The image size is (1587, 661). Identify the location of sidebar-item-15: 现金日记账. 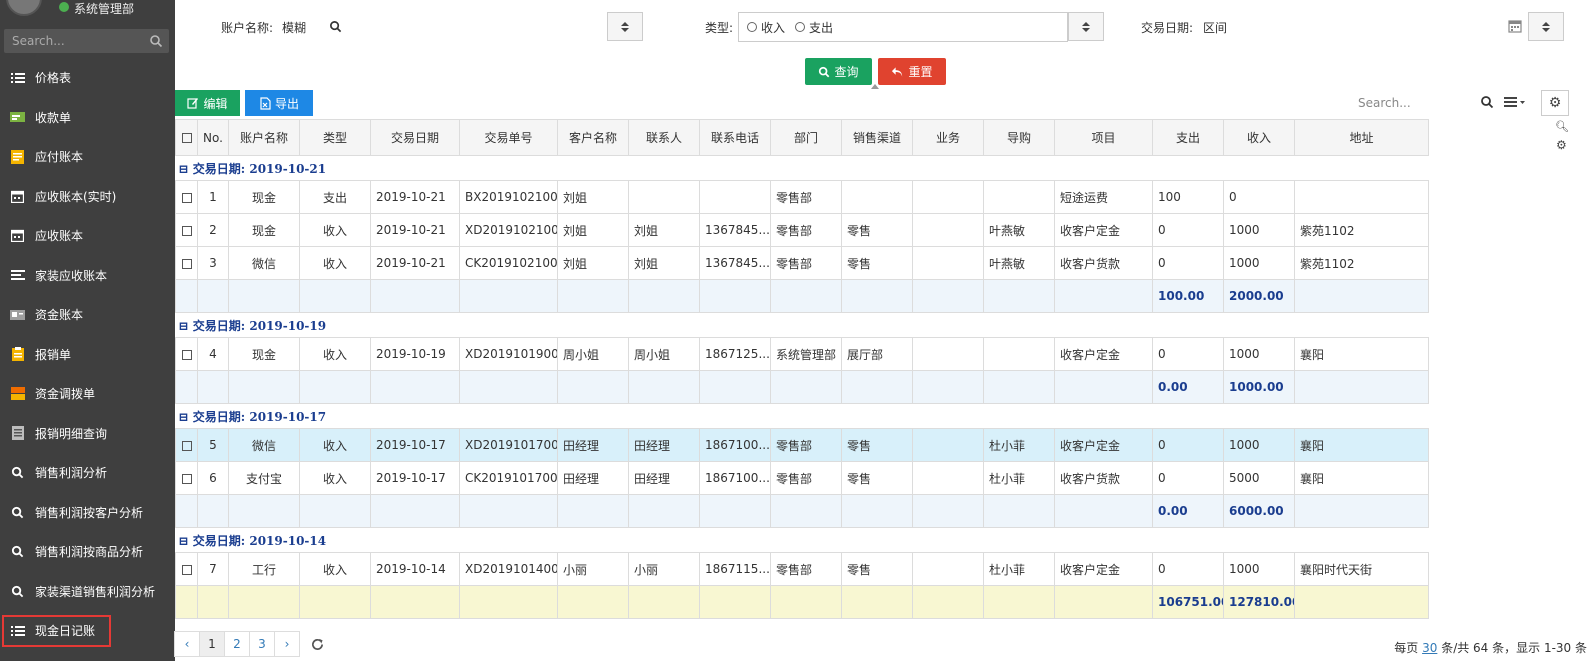
(87, 631).